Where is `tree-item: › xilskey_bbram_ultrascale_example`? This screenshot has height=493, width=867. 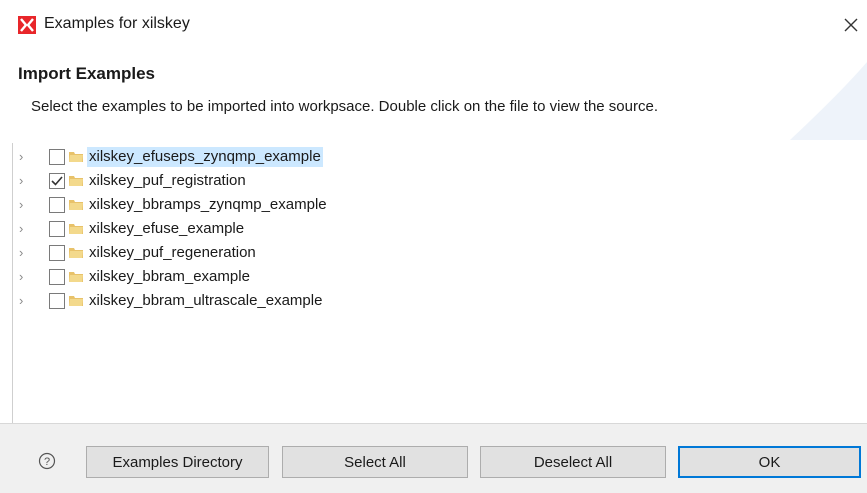
tree-item: › xilskey_bbram_ultrascale_example is located at coordinates (313, 301).